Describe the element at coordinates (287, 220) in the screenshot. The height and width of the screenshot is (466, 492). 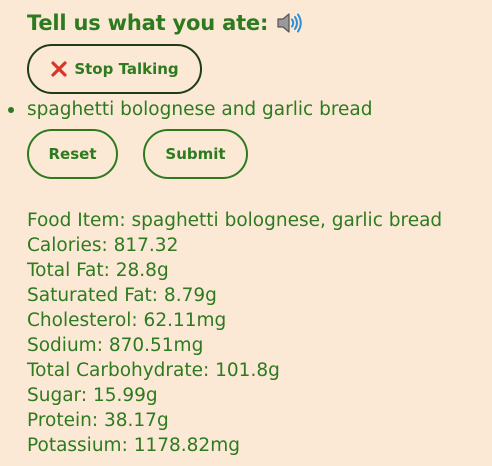
I see `nutrition-value: spaghetti bolognese, garlic bread` at that location.